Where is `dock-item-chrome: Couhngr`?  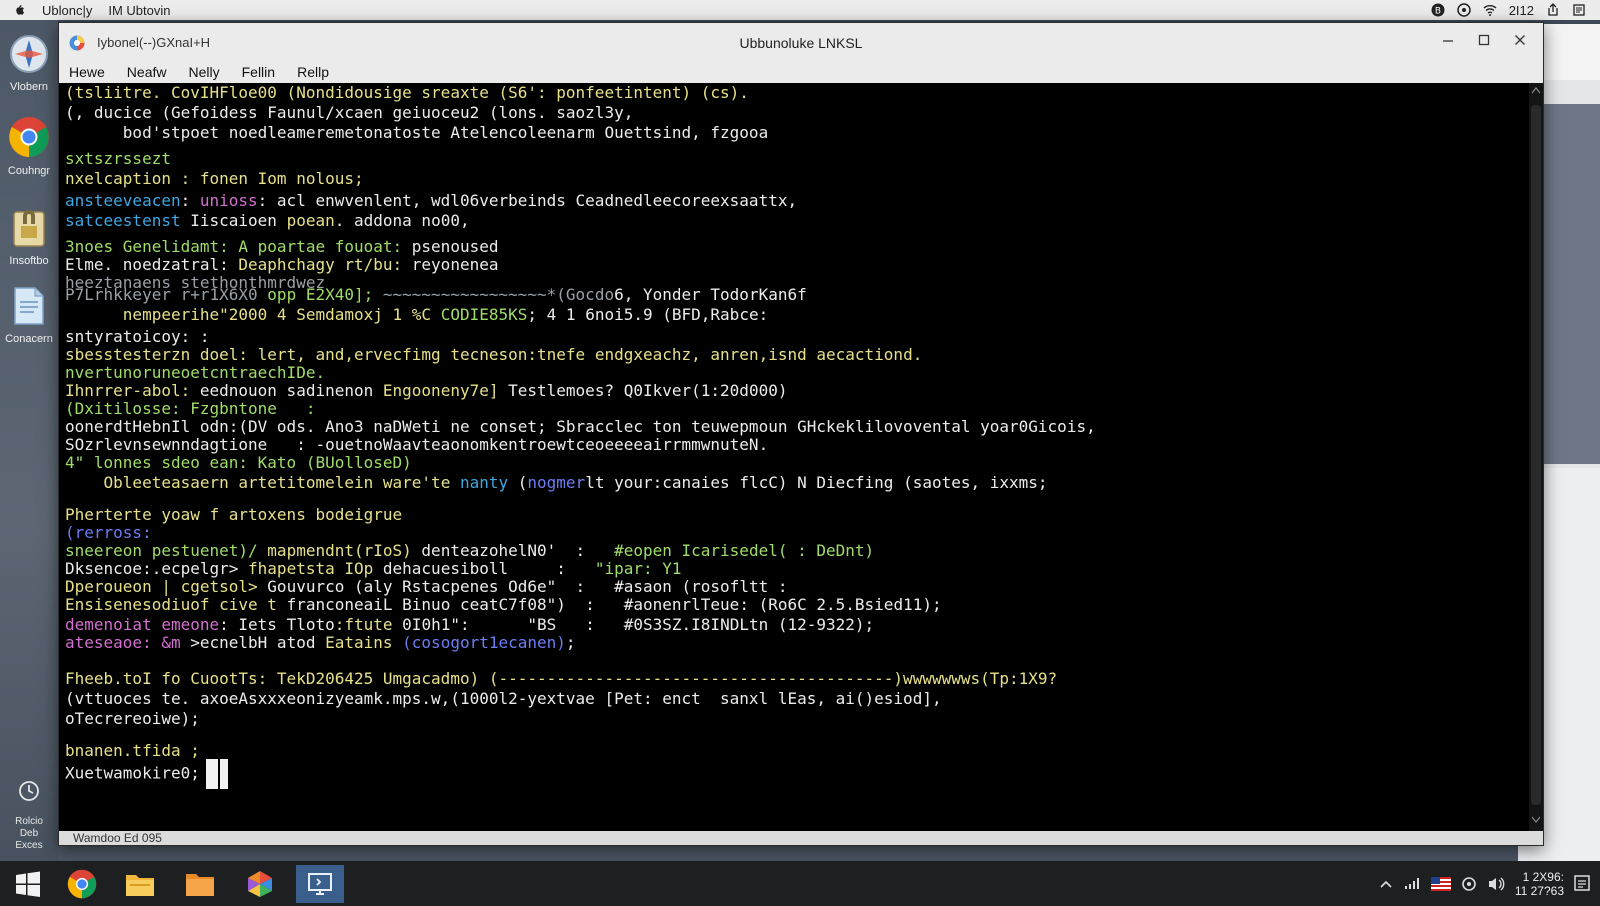 dock-item-chrome: Couhngr is located at coordinates (29, 146).